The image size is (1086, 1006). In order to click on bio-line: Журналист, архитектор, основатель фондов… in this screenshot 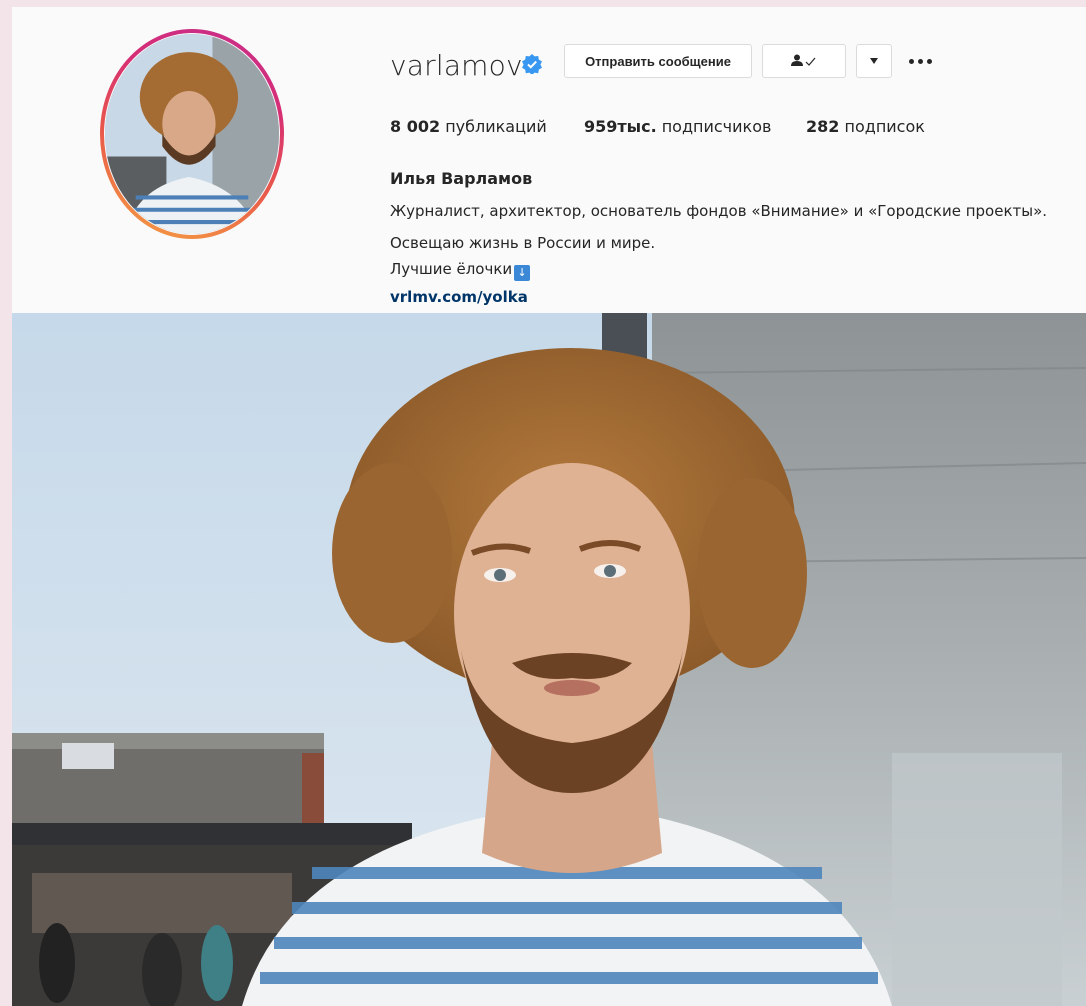, I will do `click(719, 211)`.